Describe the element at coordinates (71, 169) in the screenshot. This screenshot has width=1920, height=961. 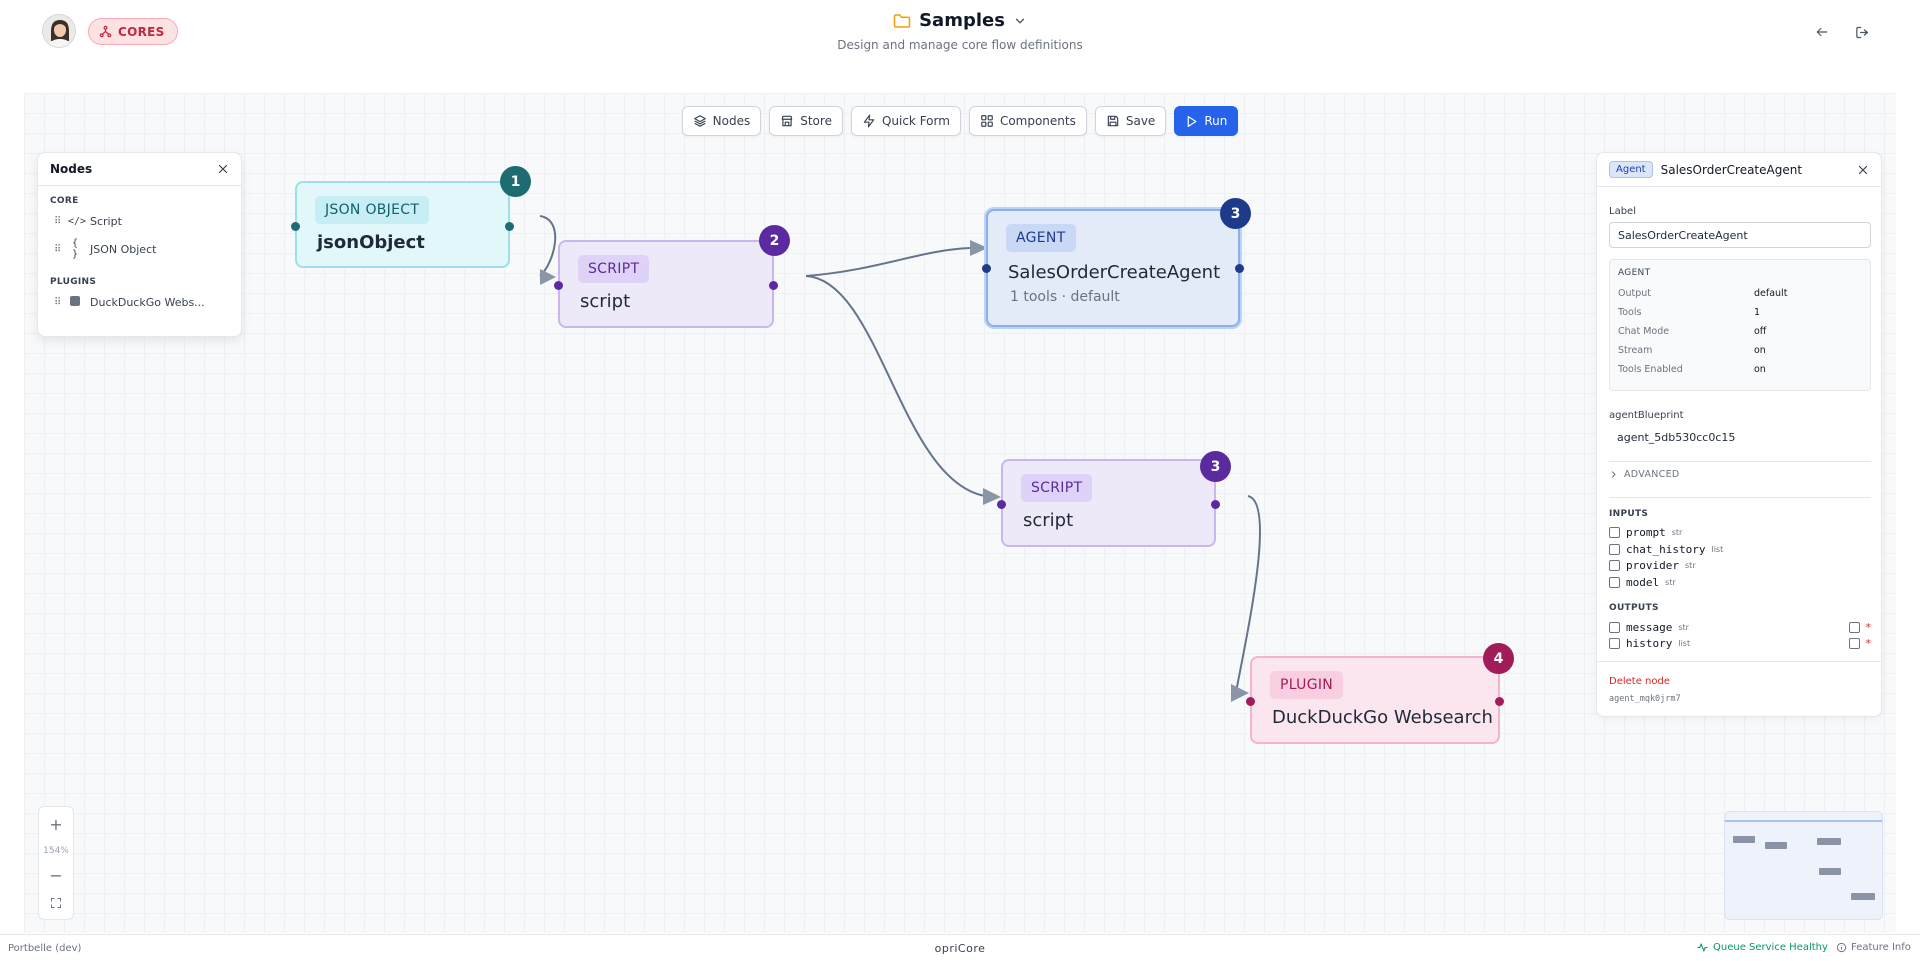
I see `nodes-panel-title: Nodes` at that location.